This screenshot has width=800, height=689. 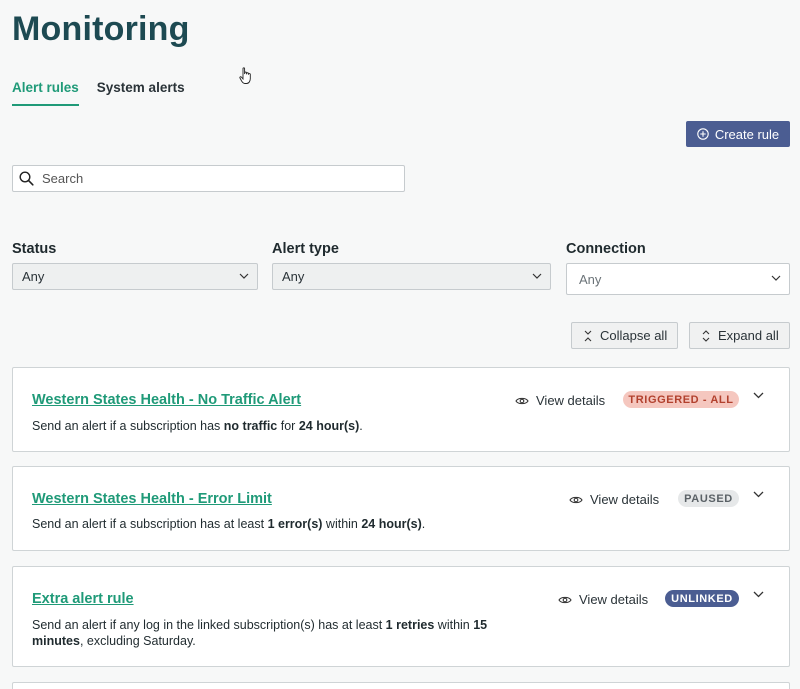 What do you see at coordinates (45, 93) in the screenshot?
I see `tab-alert-rules: Alert rules` at bounding box center [45, 93].